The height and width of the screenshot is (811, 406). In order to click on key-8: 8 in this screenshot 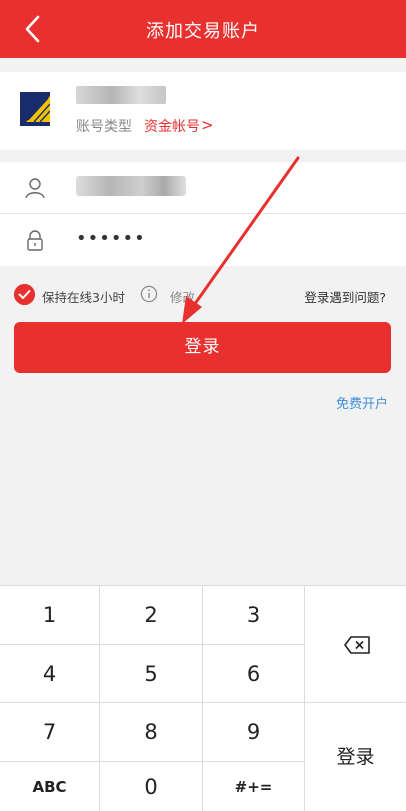, I will do `click(151, 732)`.